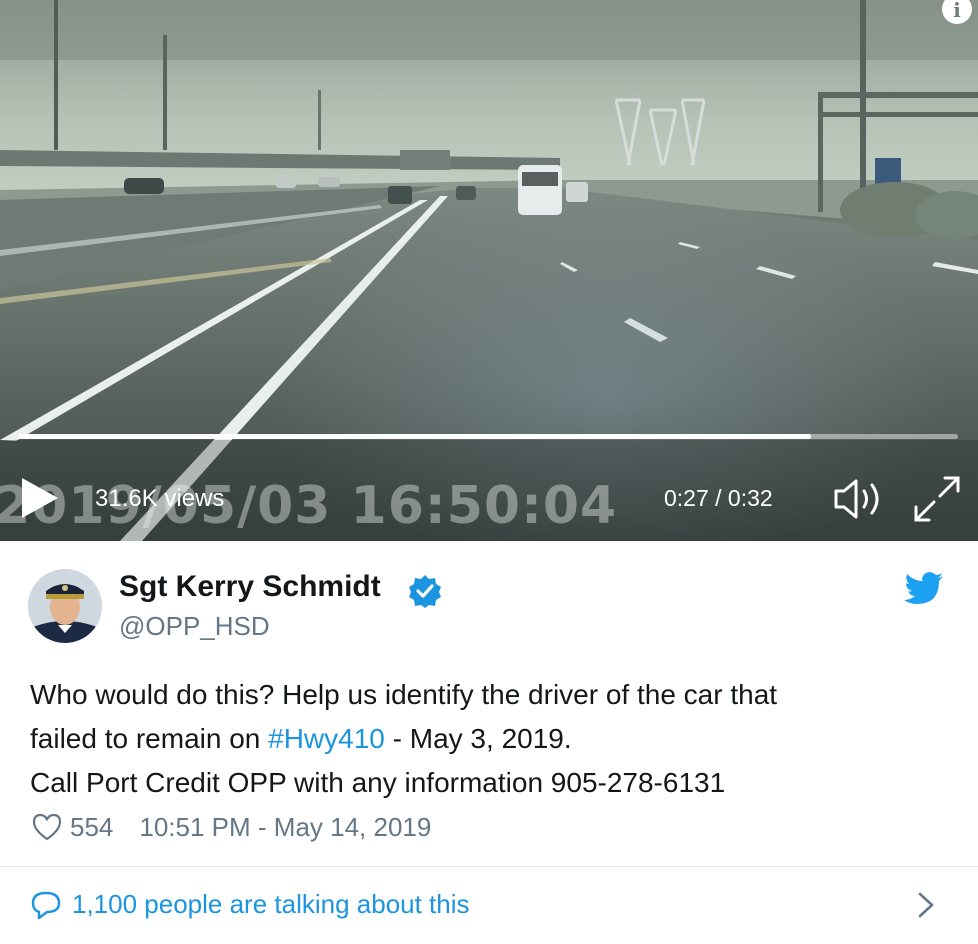  I want to click on tweet-timestamp: 10:51 PM - May 14, 2019, so click(285, 827).